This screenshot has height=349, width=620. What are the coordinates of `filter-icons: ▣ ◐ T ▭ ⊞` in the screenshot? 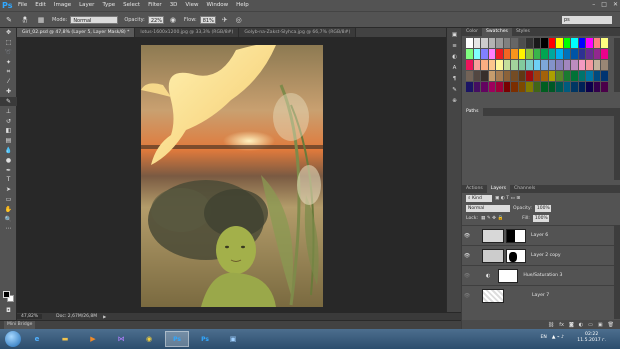 It's located at (507, 198).